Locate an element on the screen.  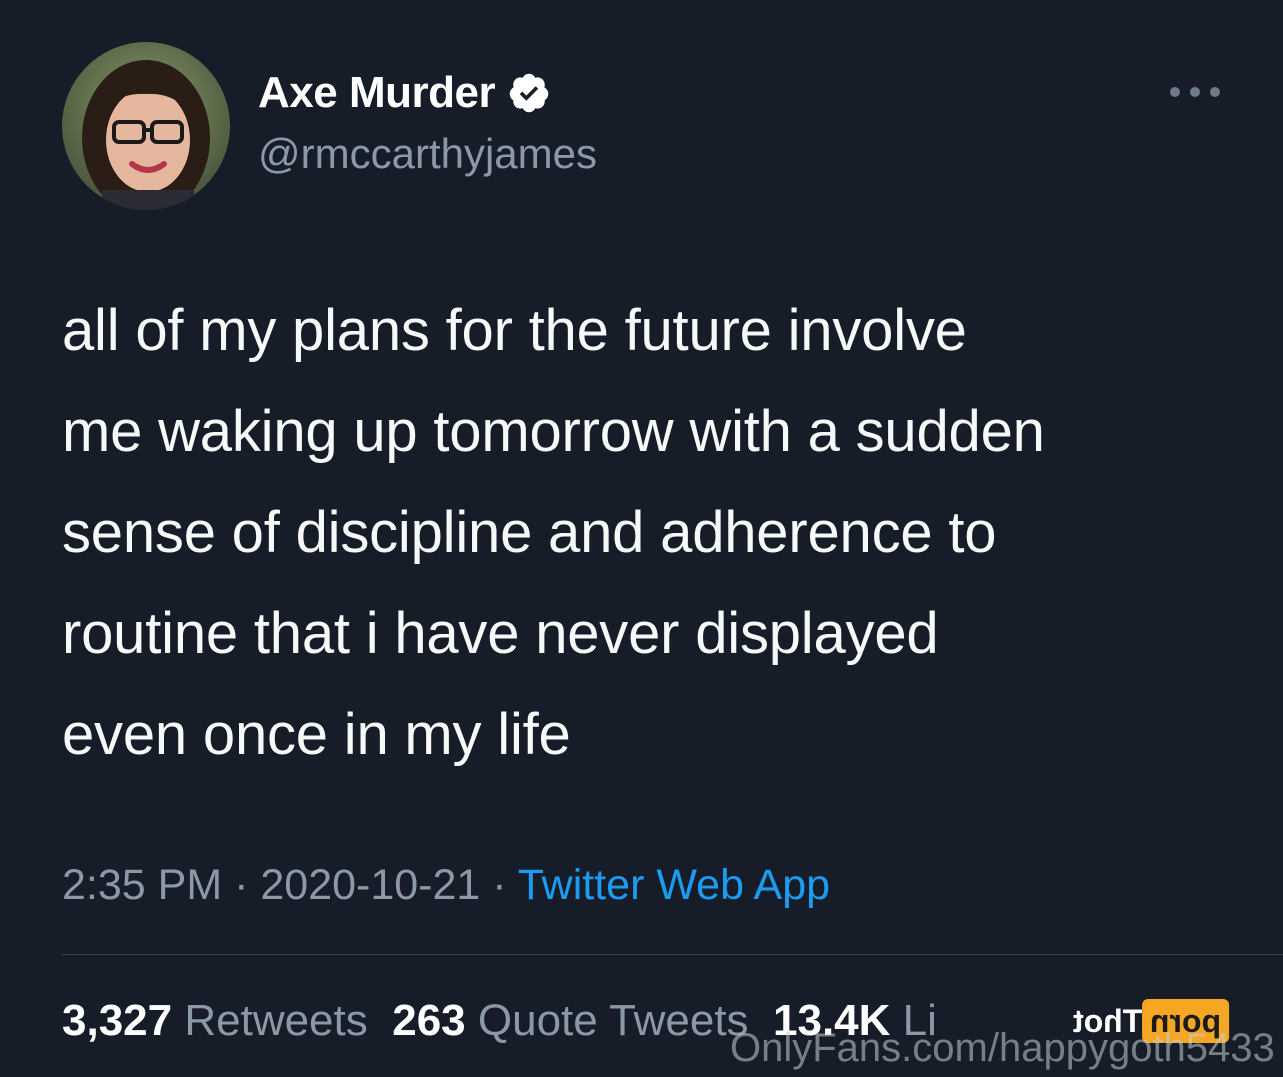
retweets-stat: 3,327 Retweets is located at coordinates (215, 1020).